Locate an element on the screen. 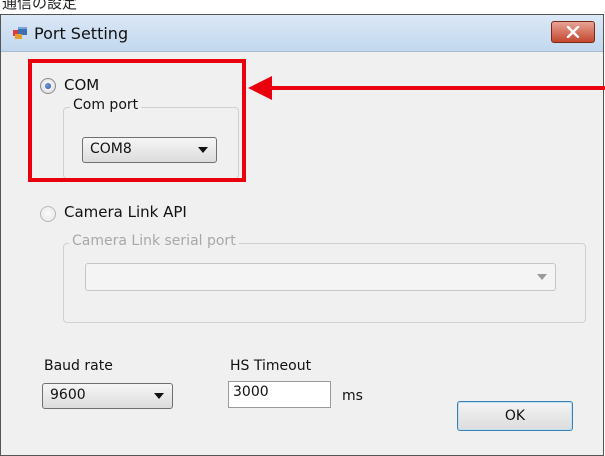 The width and height of the screenshot is (605, 456). annotation-highlight-box is located at coordinates (137, 120).